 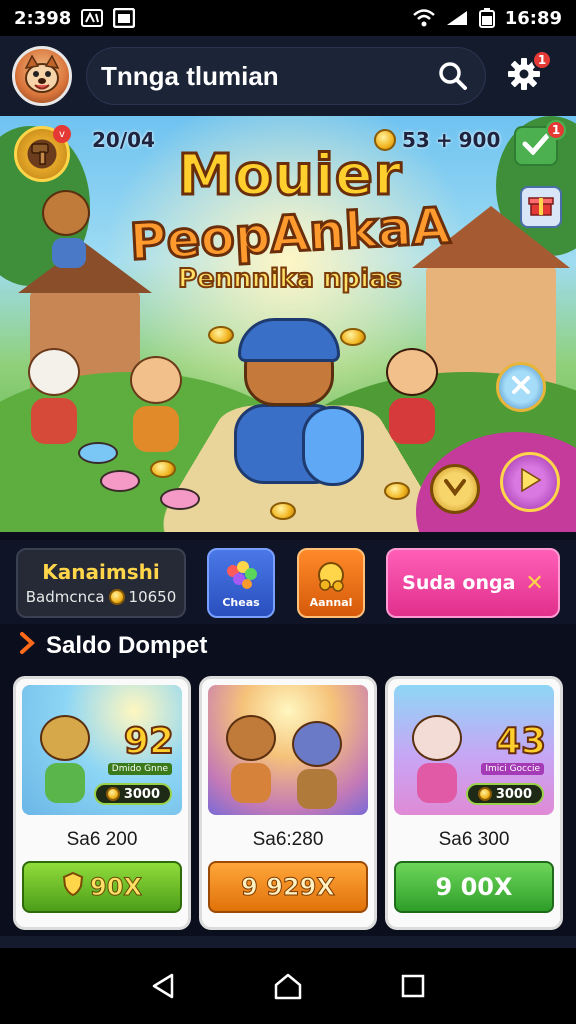 What do you see at coordinates (127, 645) in the screenshot?
I see `section-title: Saldo Dompet` at bounding box center [127, 645].